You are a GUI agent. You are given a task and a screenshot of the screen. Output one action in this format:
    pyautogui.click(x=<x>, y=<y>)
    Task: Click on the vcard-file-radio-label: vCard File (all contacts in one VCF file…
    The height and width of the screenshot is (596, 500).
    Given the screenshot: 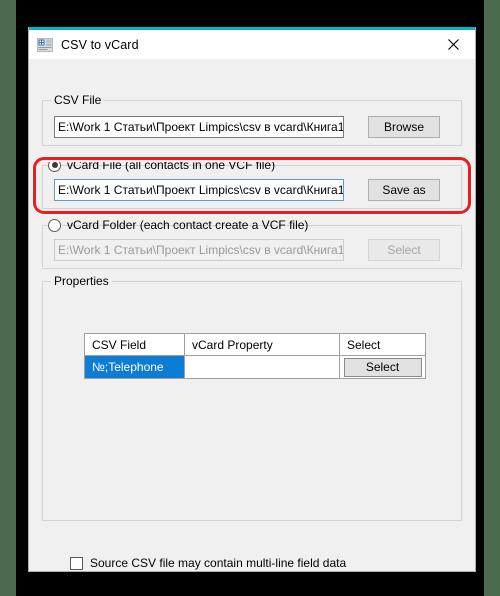 What is the action you would take?
    pyautogui.click(x=171, y=165)
    